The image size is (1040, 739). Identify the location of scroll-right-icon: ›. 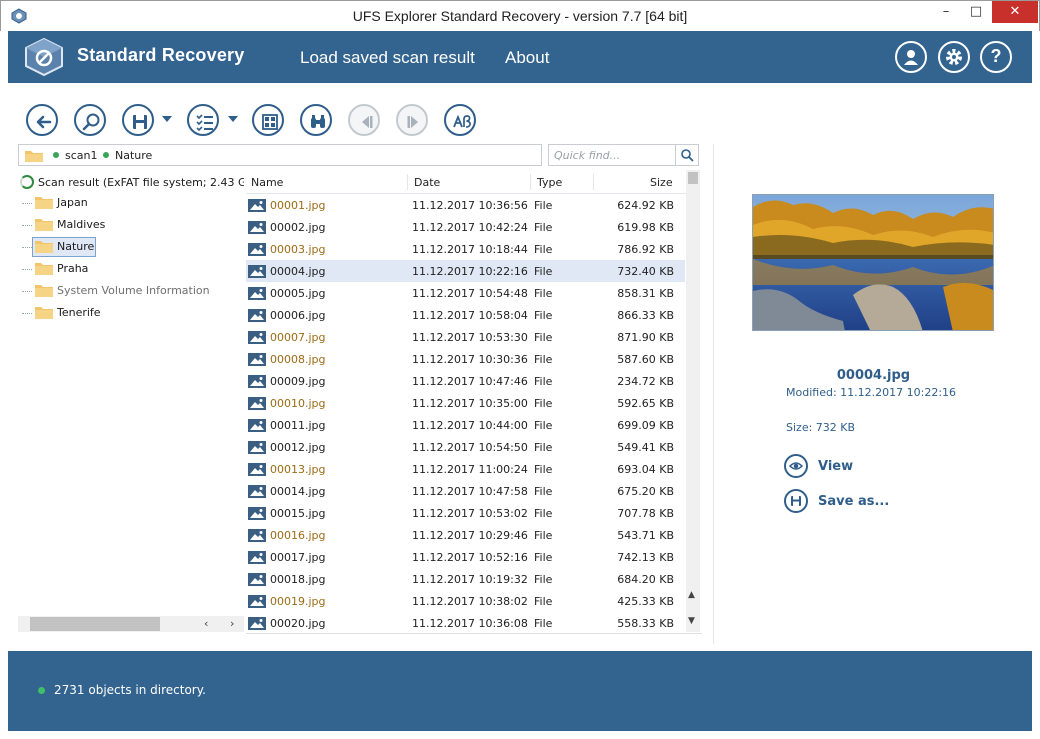
(232, 623).